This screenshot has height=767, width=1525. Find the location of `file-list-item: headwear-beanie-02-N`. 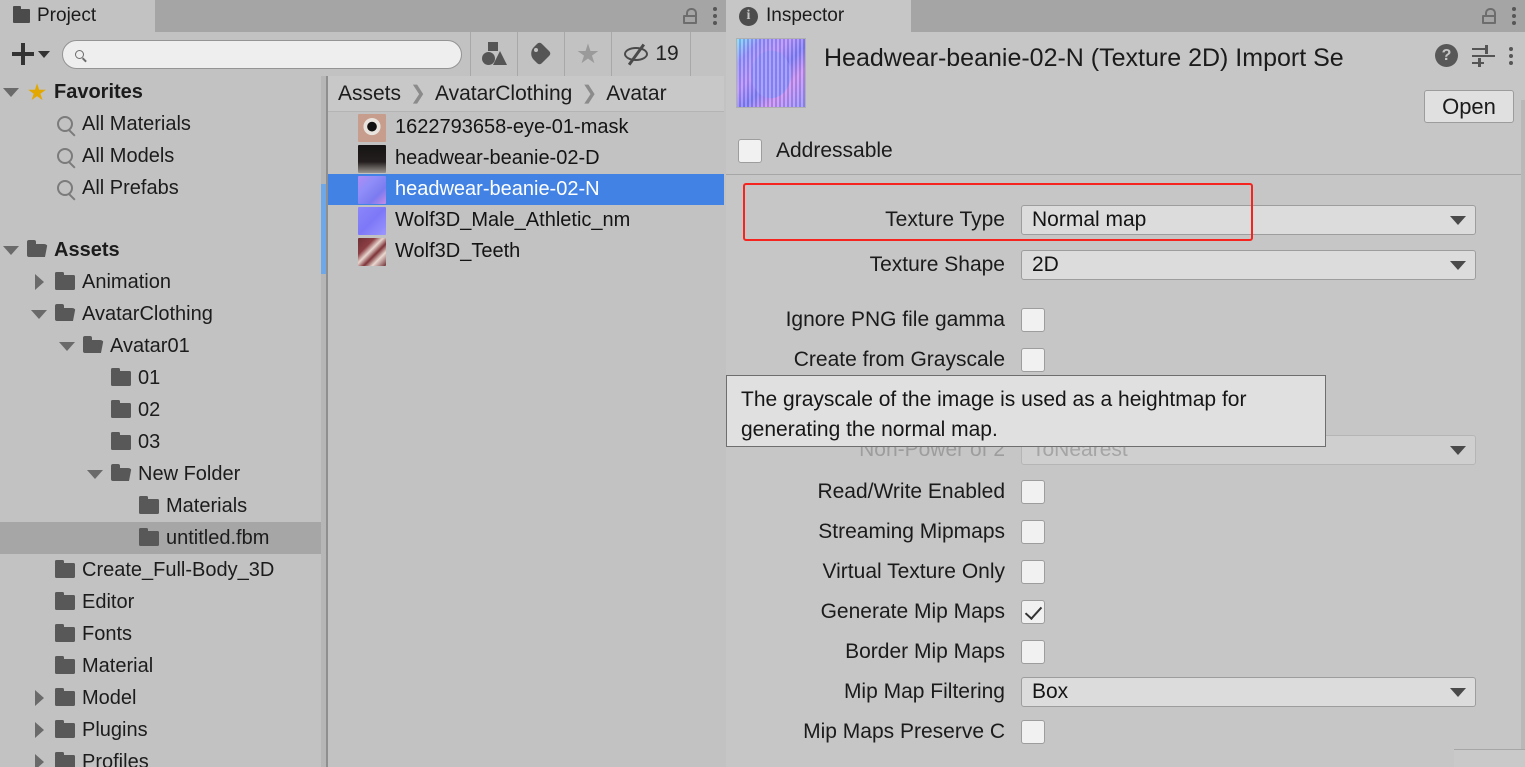

file-list-item: headwear-beanie-02-N is located at coordinates (526, 189).